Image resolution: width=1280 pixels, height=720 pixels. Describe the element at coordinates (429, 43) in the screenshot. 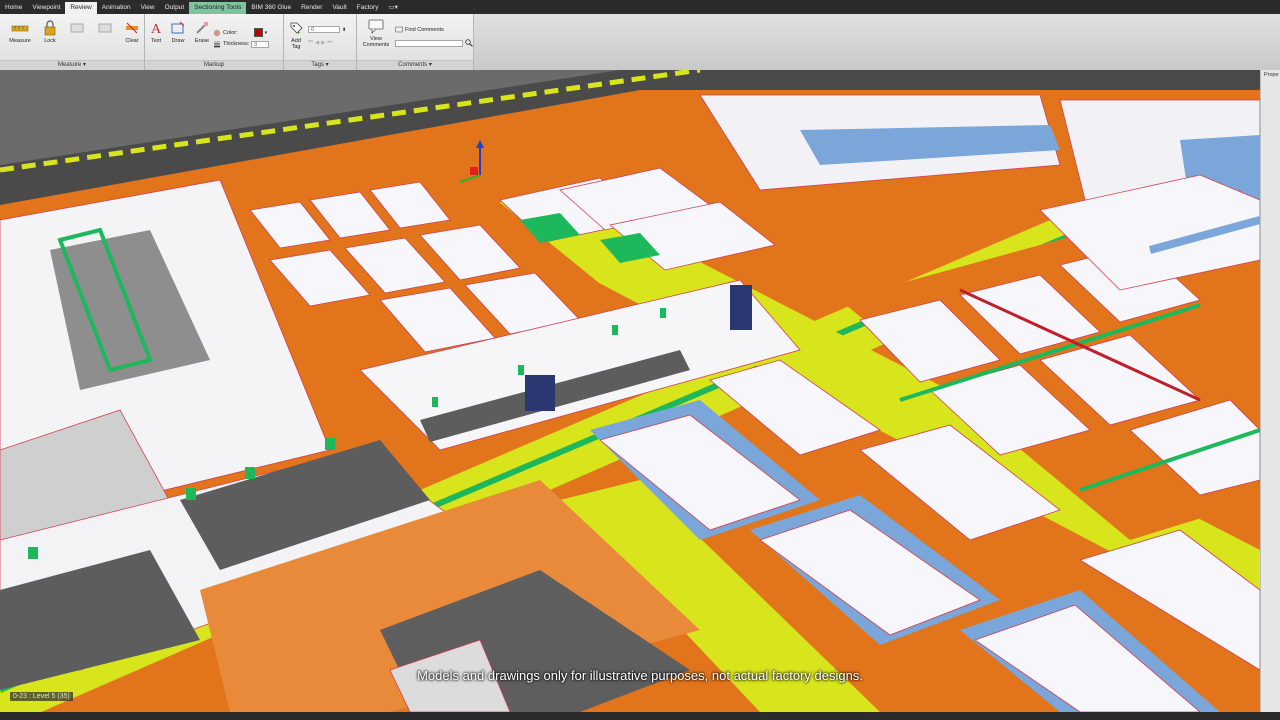

I see `comments-search-input` at that location.